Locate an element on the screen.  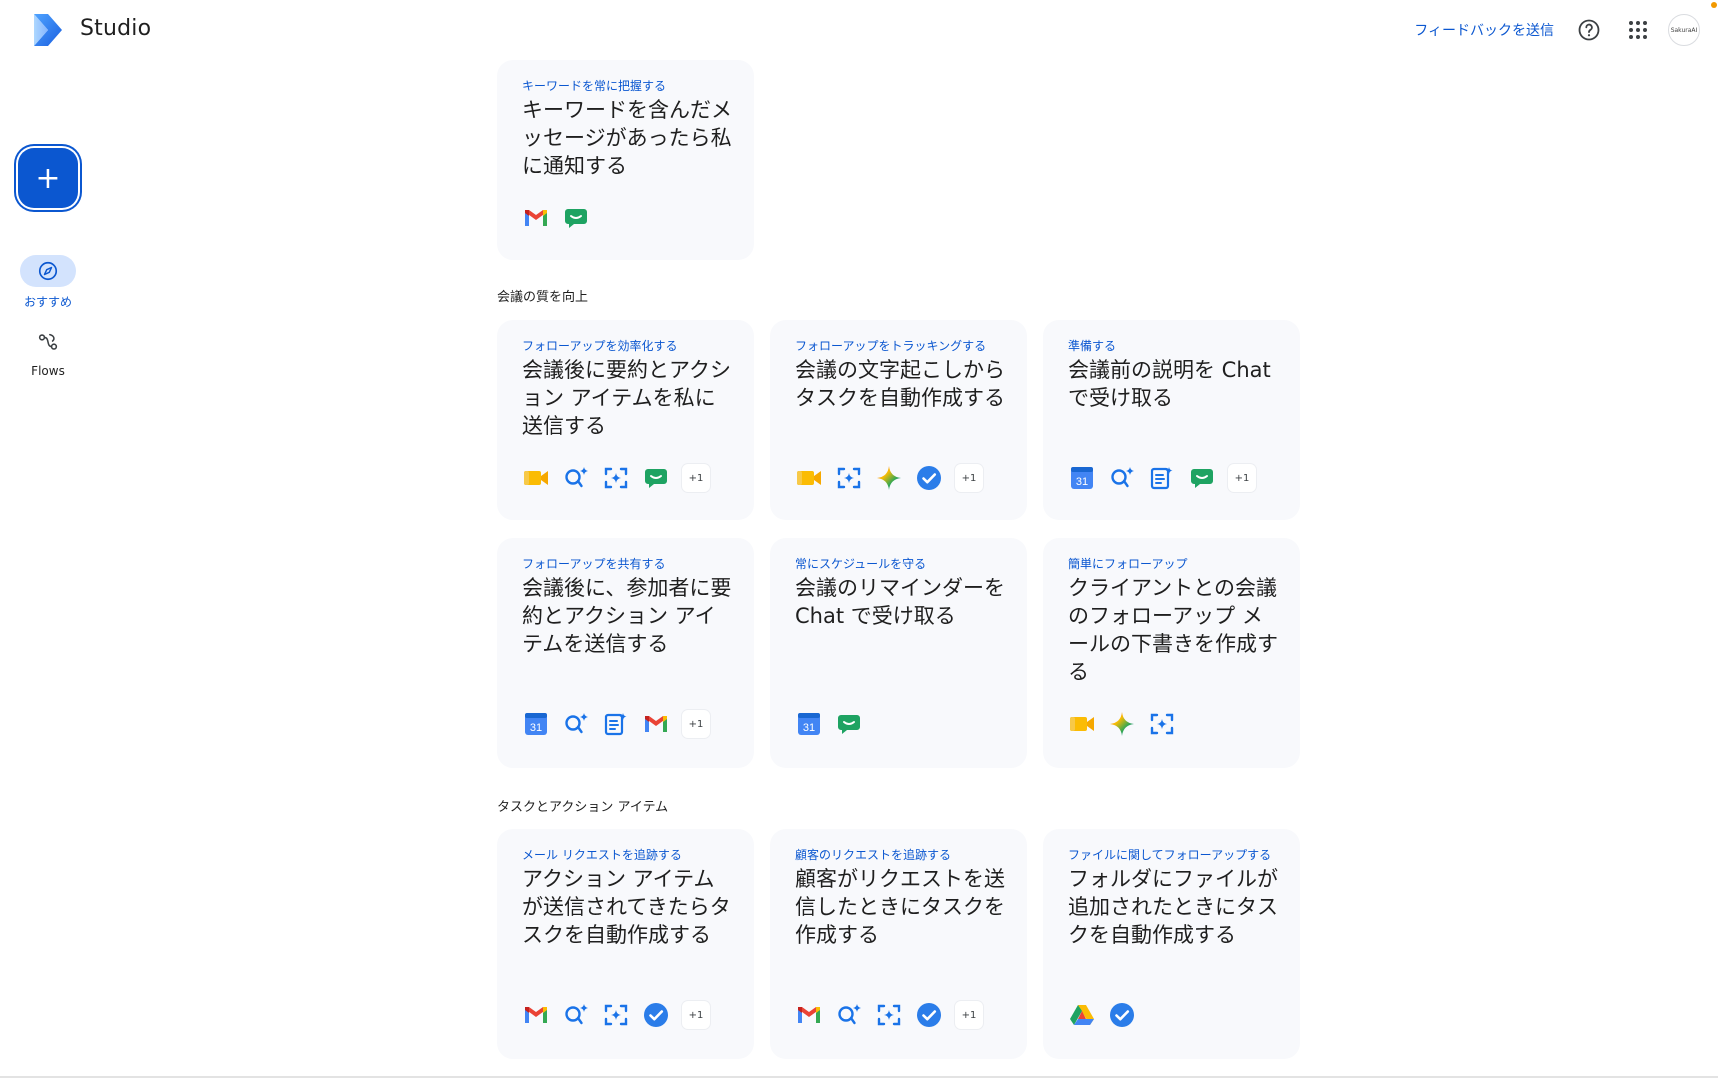
account-avatar: SakuraAI is located at coordinates (1684, 30).